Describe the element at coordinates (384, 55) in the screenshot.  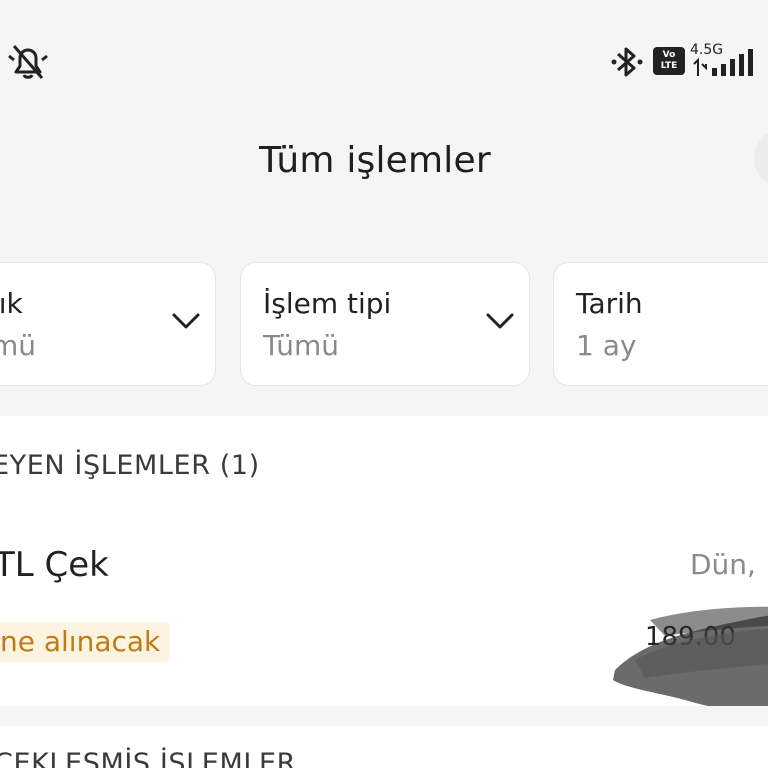
I see `status-bar: Vo LTE 4.5G` at that location.